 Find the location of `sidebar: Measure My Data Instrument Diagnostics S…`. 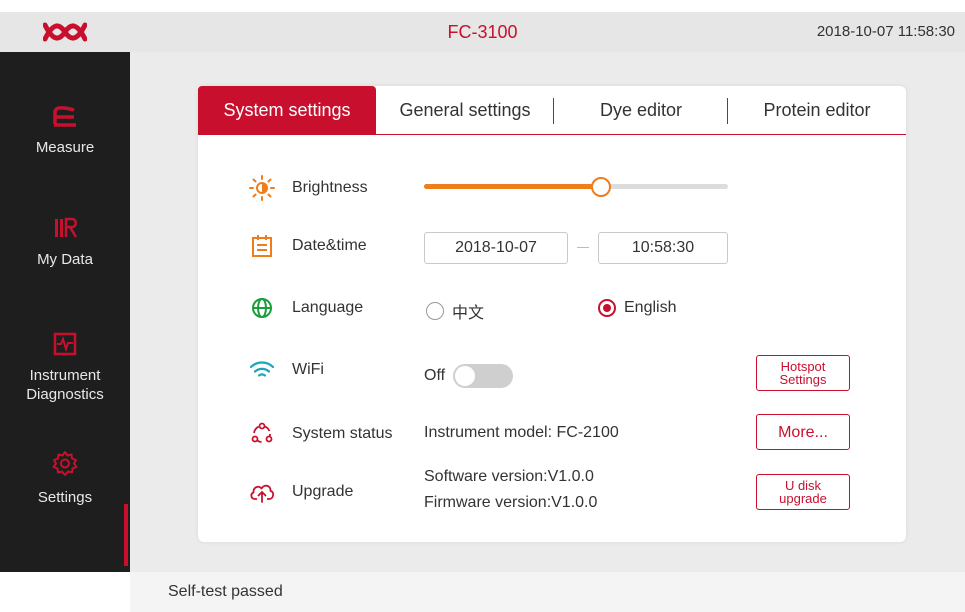

sidebar: Measure My Data Instrument Diagnostics S… is located at coordinates (65, 312).